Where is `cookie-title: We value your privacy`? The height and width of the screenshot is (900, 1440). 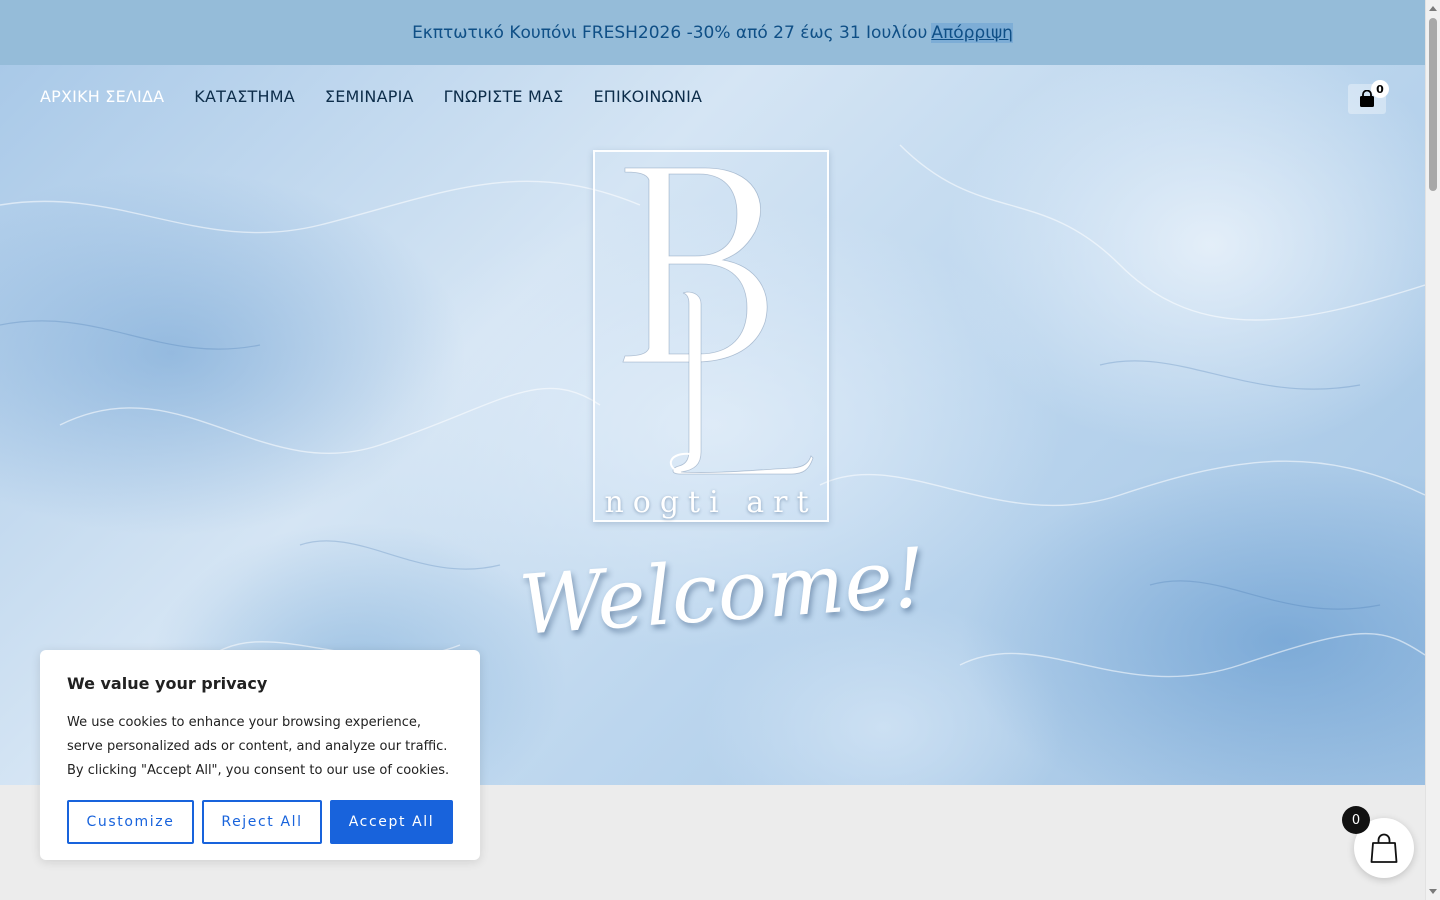
cookie-title: We value your privacy is located at coordinates (167, 683).